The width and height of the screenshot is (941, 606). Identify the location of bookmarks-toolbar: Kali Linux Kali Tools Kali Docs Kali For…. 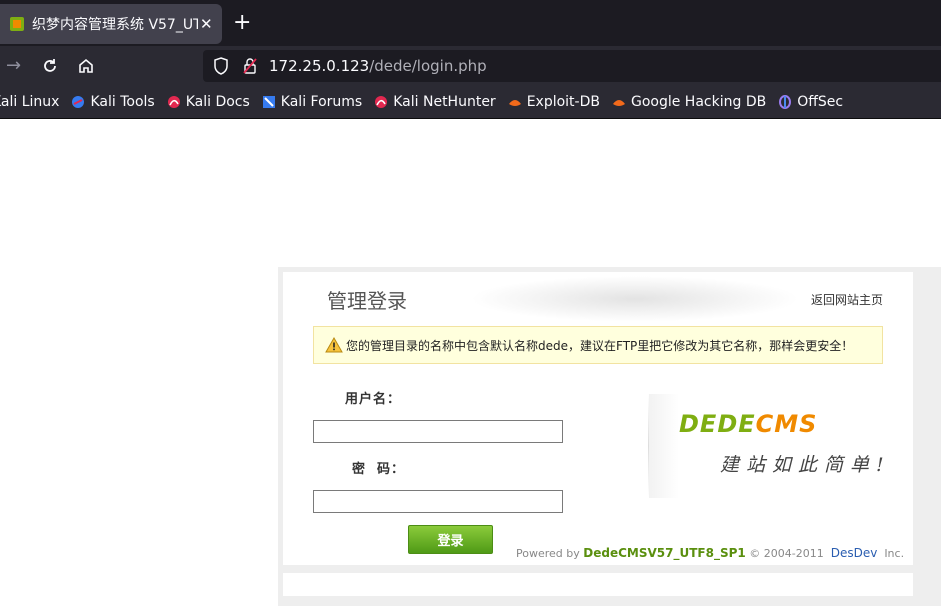
(470, 102).